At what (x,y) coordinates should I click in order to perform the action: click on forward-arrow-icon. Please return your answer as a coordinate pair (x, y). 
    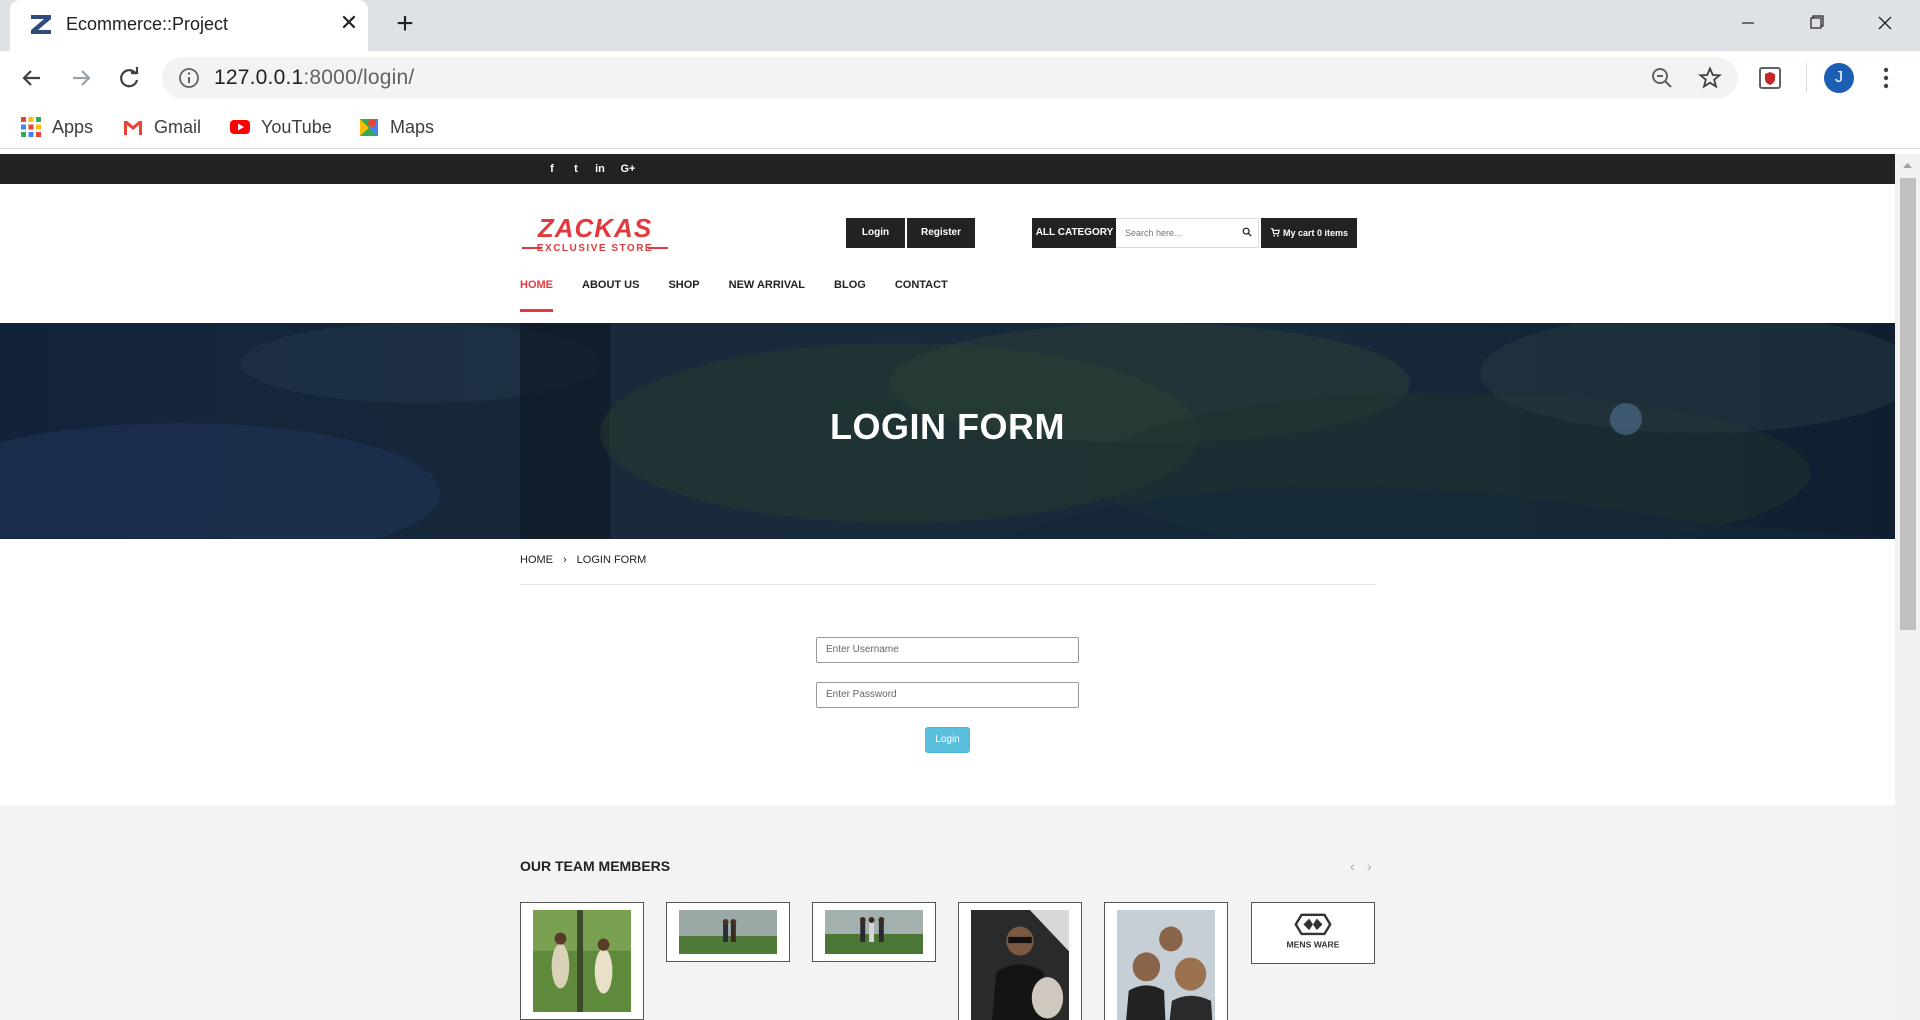
    Looking at the image, I should click on (81, 78).